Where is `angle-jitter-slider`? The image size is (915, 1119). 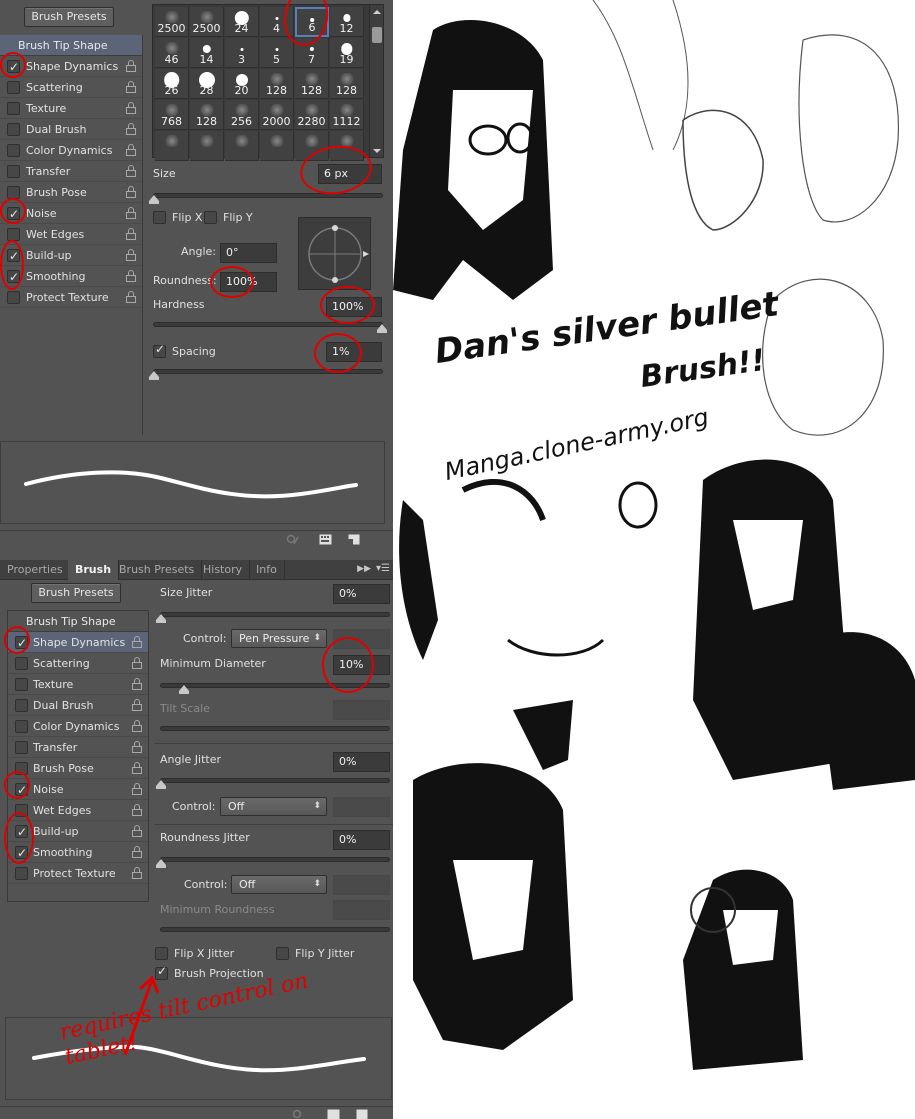 angle-jitter-slider is located at coordinates (273, 783).